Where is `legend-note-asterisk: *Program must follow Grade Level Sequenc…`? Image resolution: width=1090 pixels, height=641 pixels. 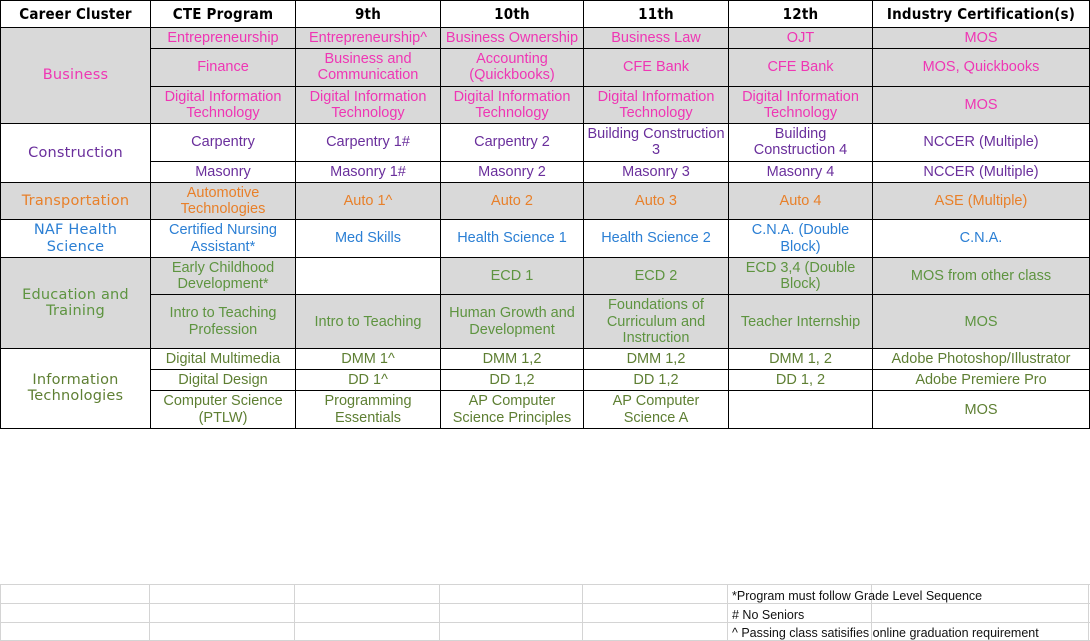 legend-note-asterisk: *Program must follow Grade Level Sequenc… is located at coordinates (857, 596).